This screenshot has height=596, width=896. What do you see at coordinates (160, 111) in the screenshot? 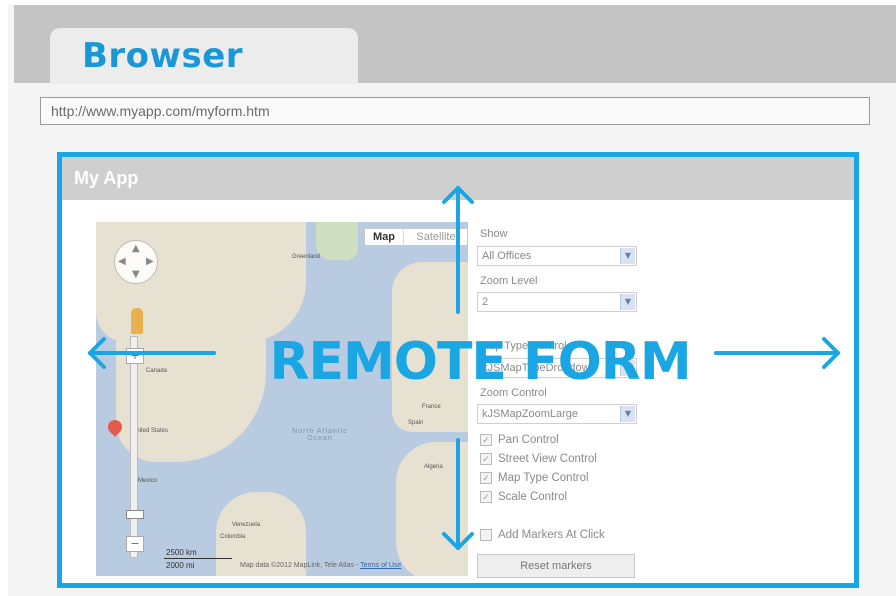
I see `url-text: http://www.myapp.com/myform.htm` at bounding box center [160, 111].